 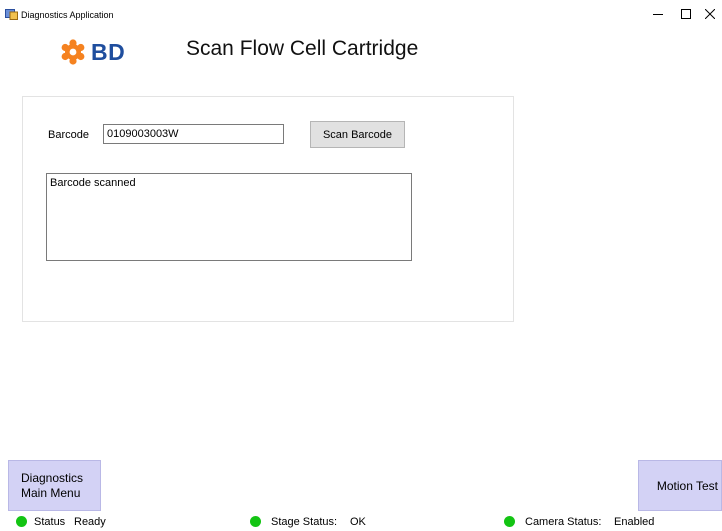 What do you see at coordinates (229, 217) in the screenshot?
I see `scan-log-textbox: Barcode scanned` at bounding box center [229, 217].